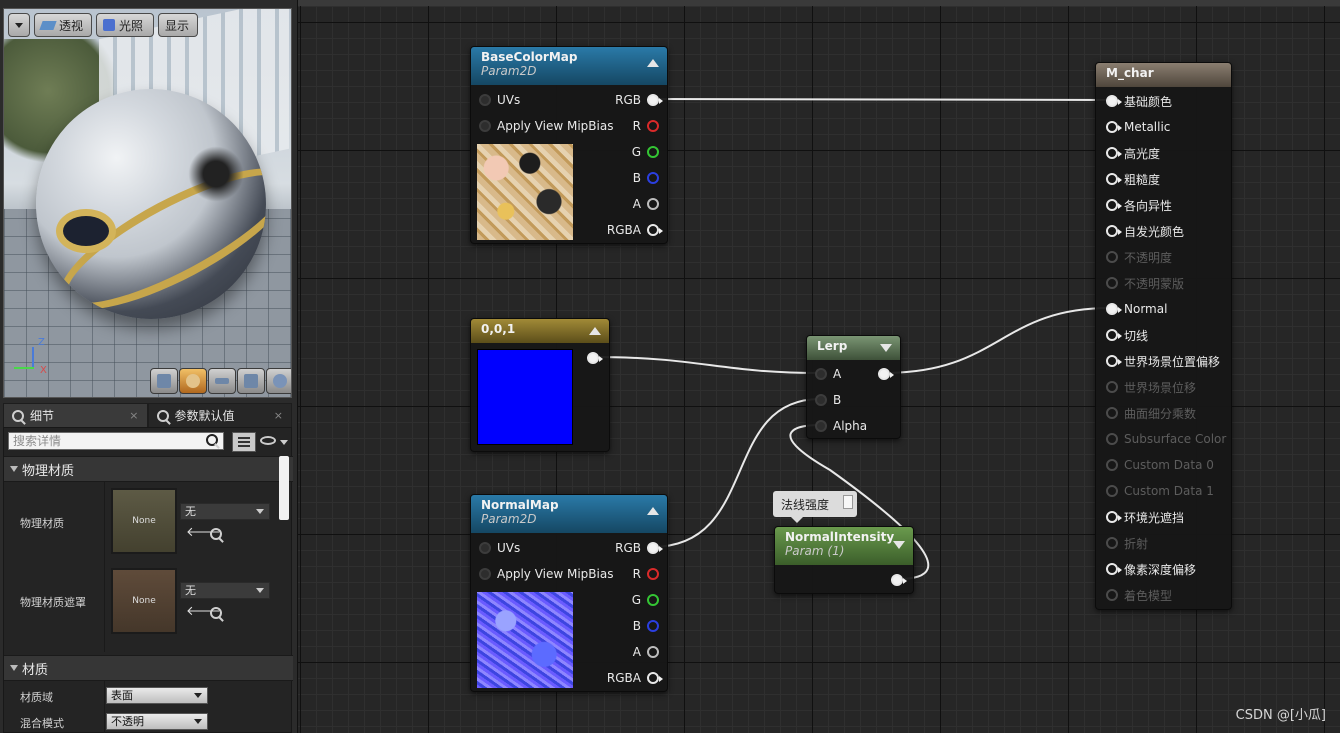 The width and height of the screenshot is (1340, 733). What do you see at coordinates (278, 381) in the screenshot?
I see `custom-mesh-button` at bounding box center [278, 381].